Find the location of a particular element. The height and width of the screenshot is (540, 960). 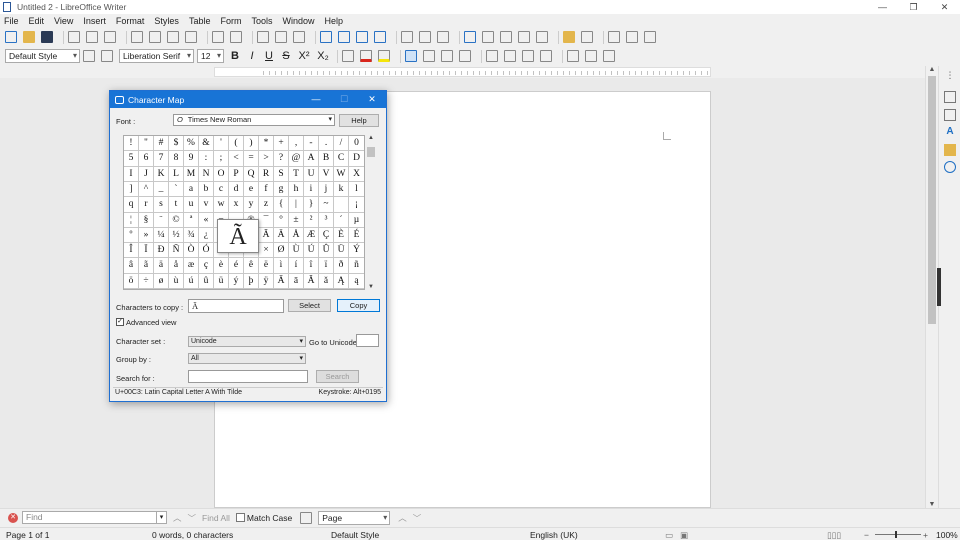

special-character-icon is located at coordinates (443, 37).